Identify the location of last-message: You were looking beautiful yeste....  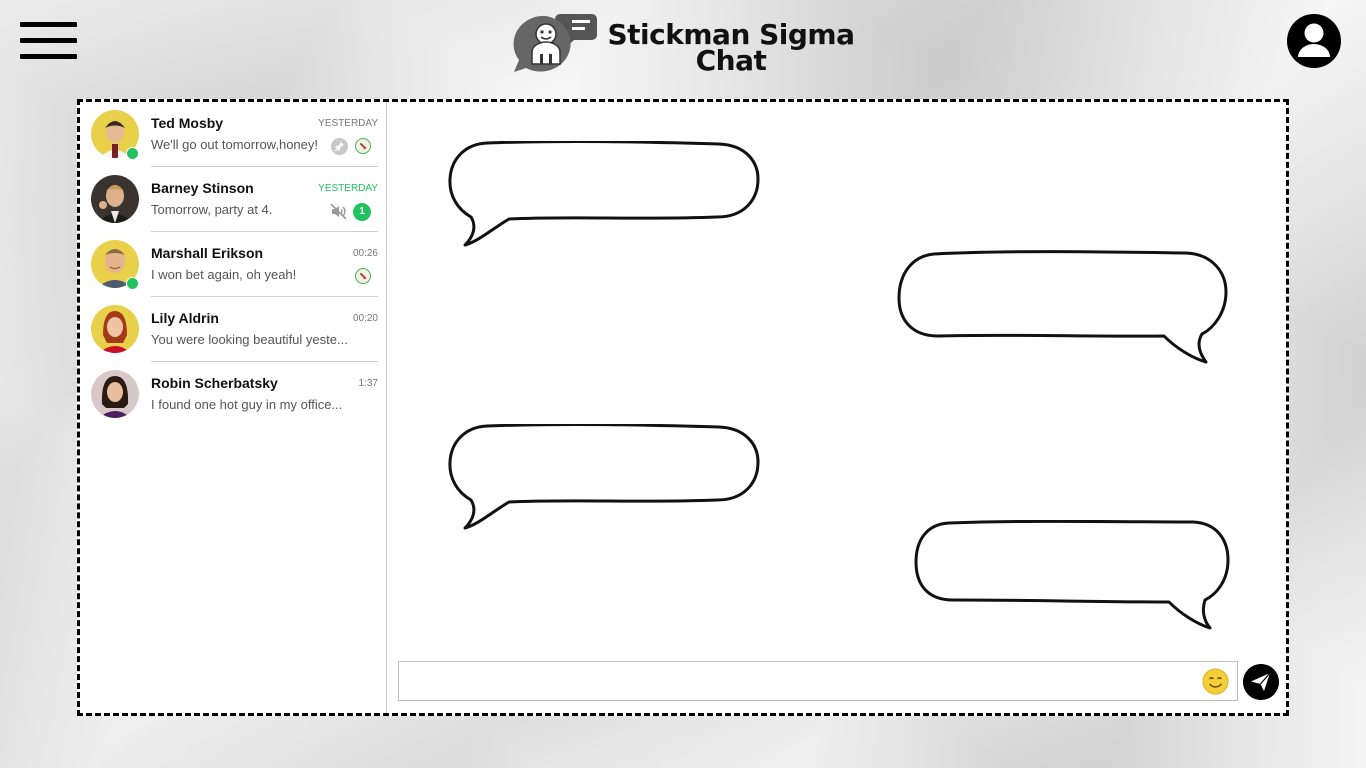
(249, 339).